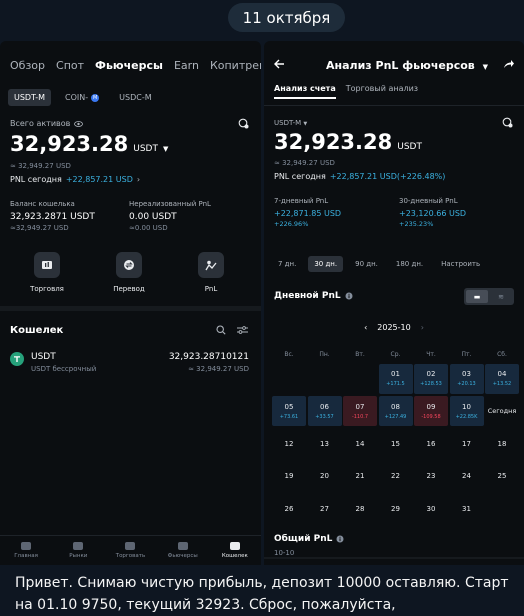 This screenshot has width=524, height=616. Describe the element at coordinates (75, 179) in the screenshot. I see `pnl-today: PNL сегодня +22,857.21 USD ›` at that location.